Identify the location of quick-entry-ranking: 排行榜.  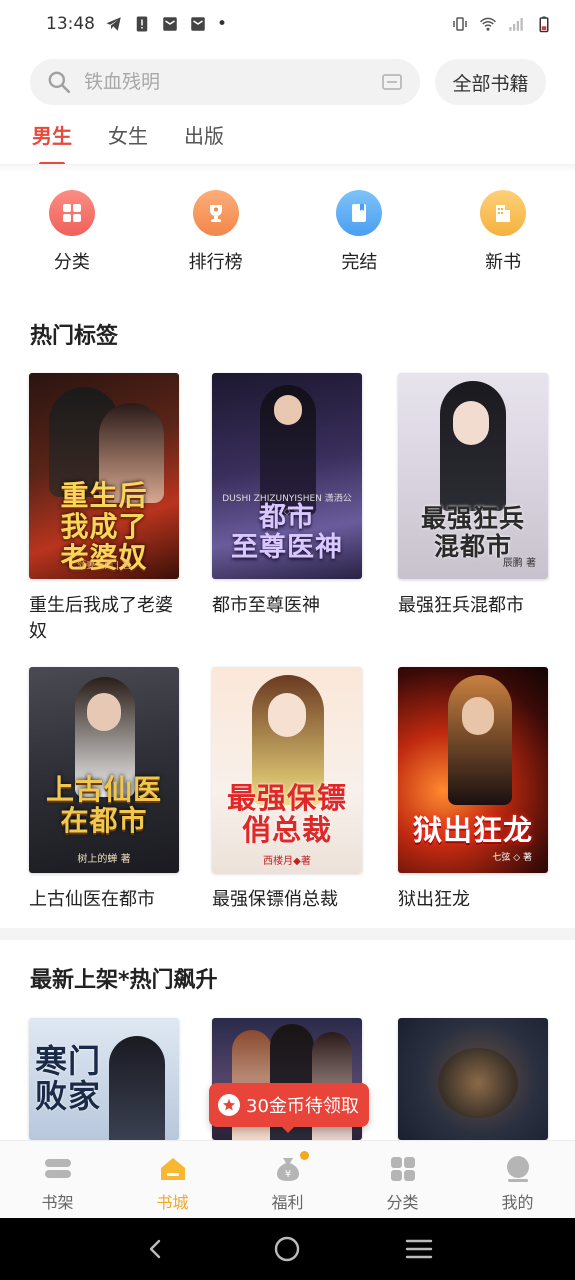
(216, 232).